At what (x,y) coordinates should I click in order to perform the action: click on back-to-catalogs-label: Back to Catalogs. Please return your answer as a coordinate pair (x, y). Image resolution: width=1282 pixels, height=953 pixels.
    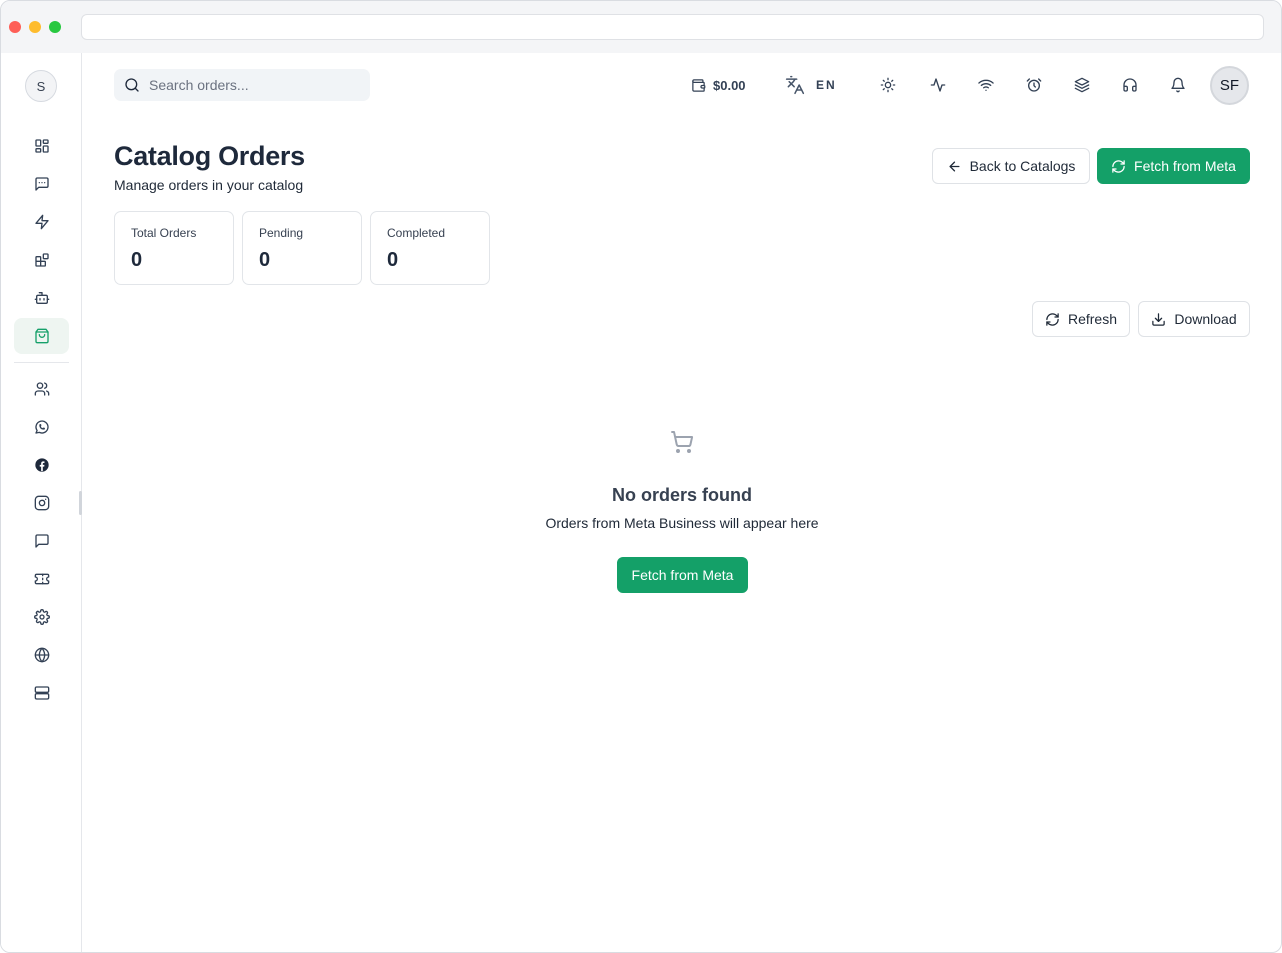
    Looking at the image, I should click on (1022, 166).